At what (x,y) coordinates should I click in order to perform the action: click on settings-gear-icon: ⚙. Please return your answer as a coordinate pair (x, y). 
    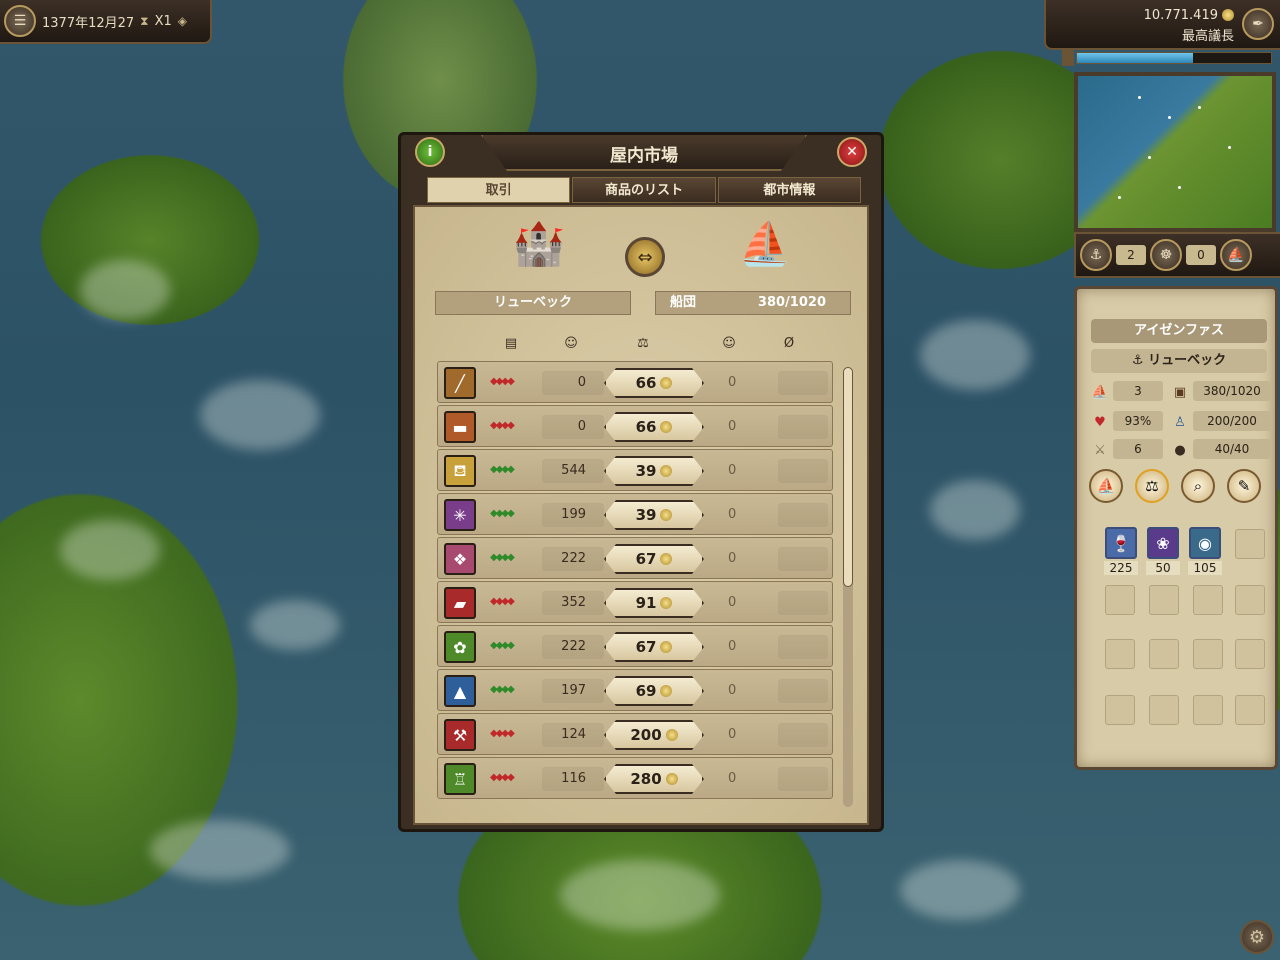
    Looking at the image, I should click on (1257, 937).